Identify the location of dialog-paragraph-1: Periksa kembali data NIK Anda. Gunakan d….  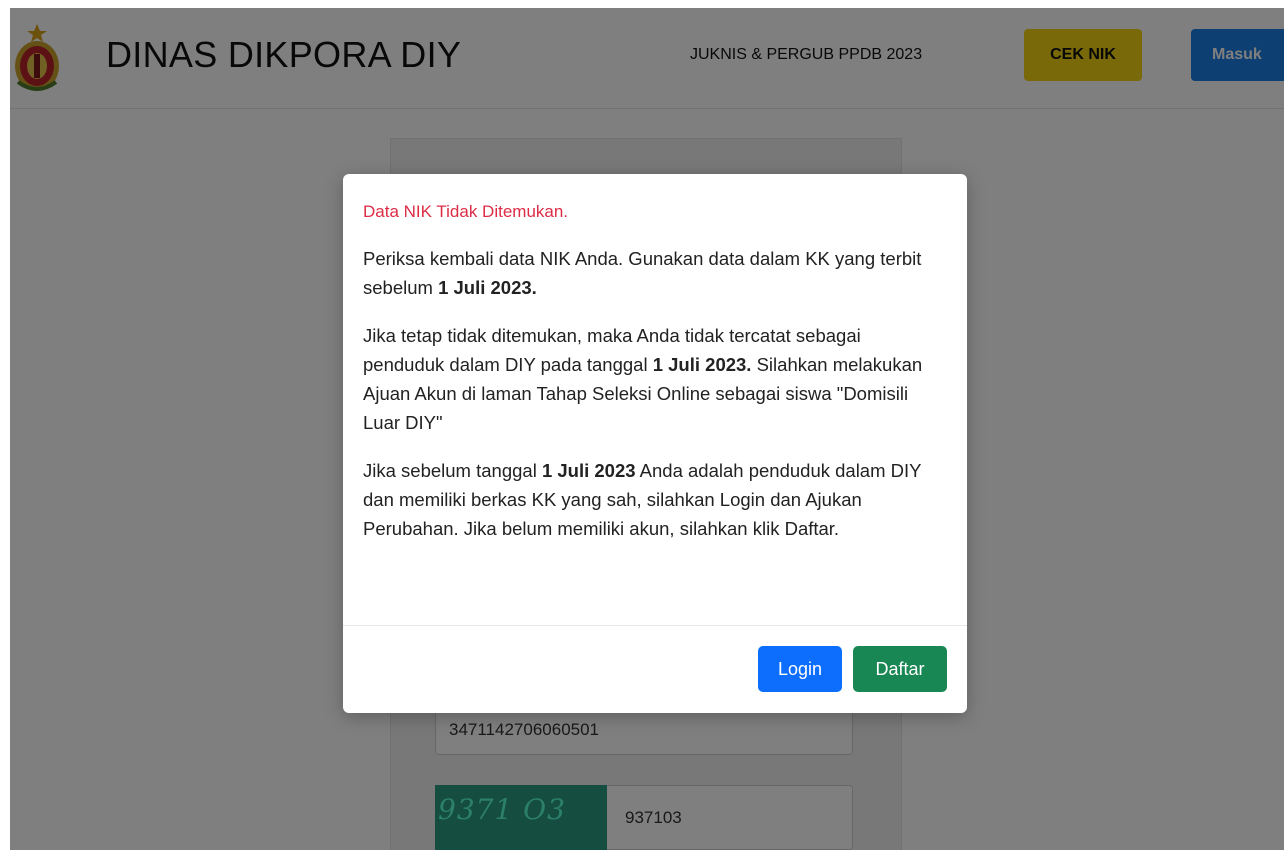
(642, 273).